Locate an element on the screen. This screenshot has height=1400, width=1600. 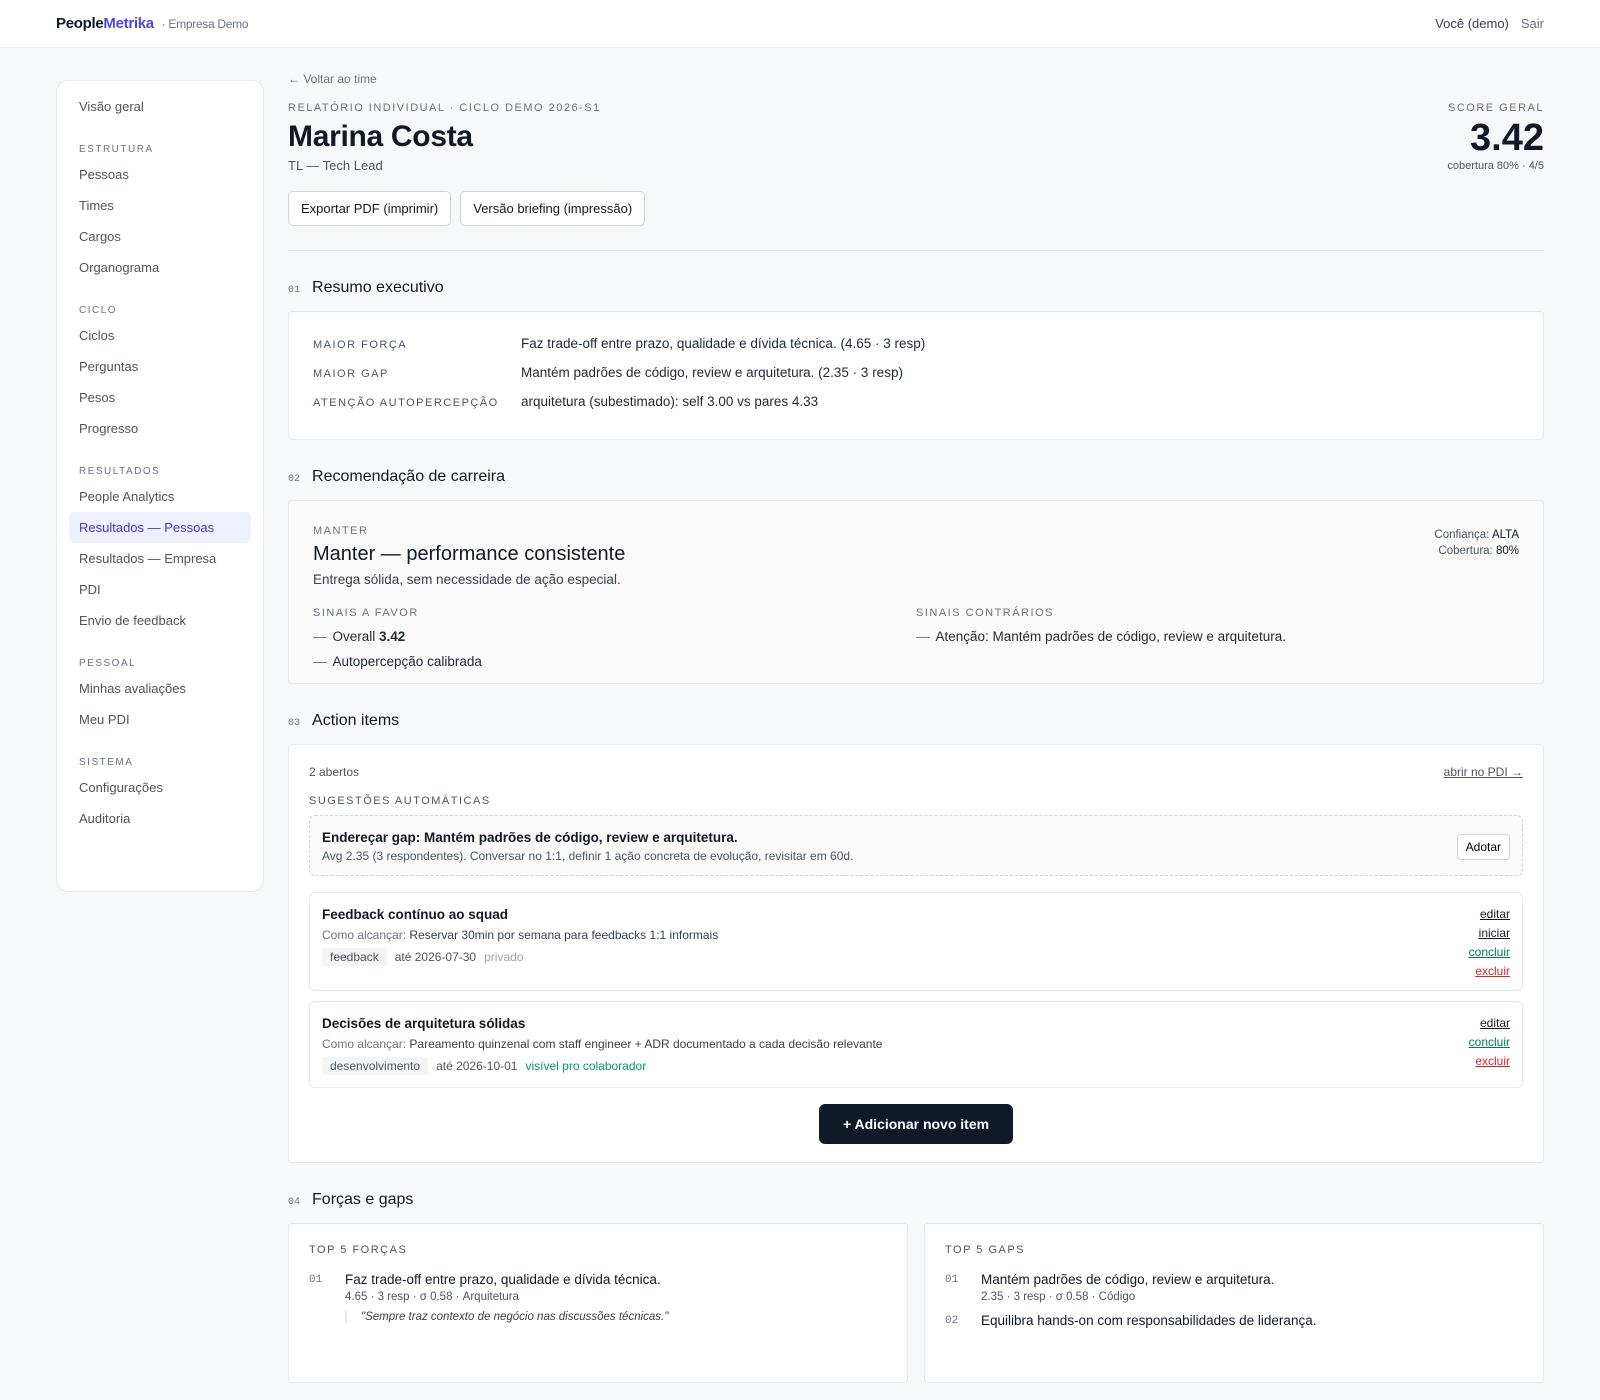
gap-rank: 01 is located at coordinates (952, 1280).